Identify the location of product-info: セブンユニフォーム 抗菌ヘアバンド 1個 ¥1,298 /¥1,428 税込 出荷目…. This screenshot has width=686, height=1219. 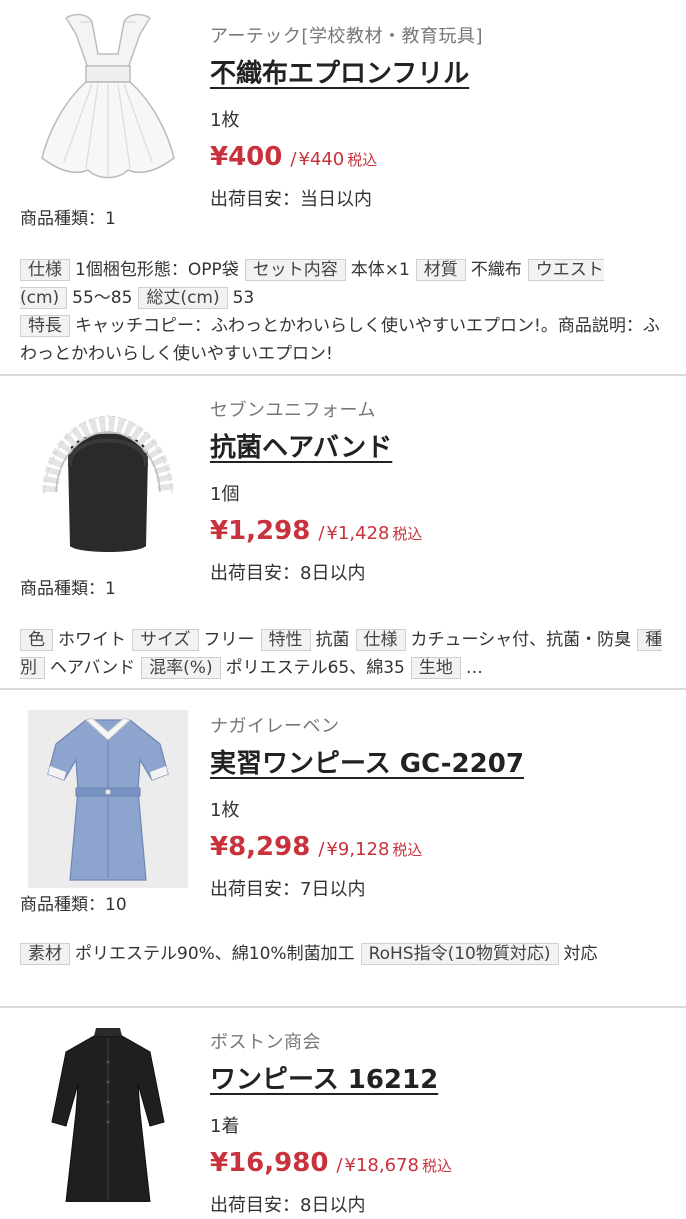
(443, 491).